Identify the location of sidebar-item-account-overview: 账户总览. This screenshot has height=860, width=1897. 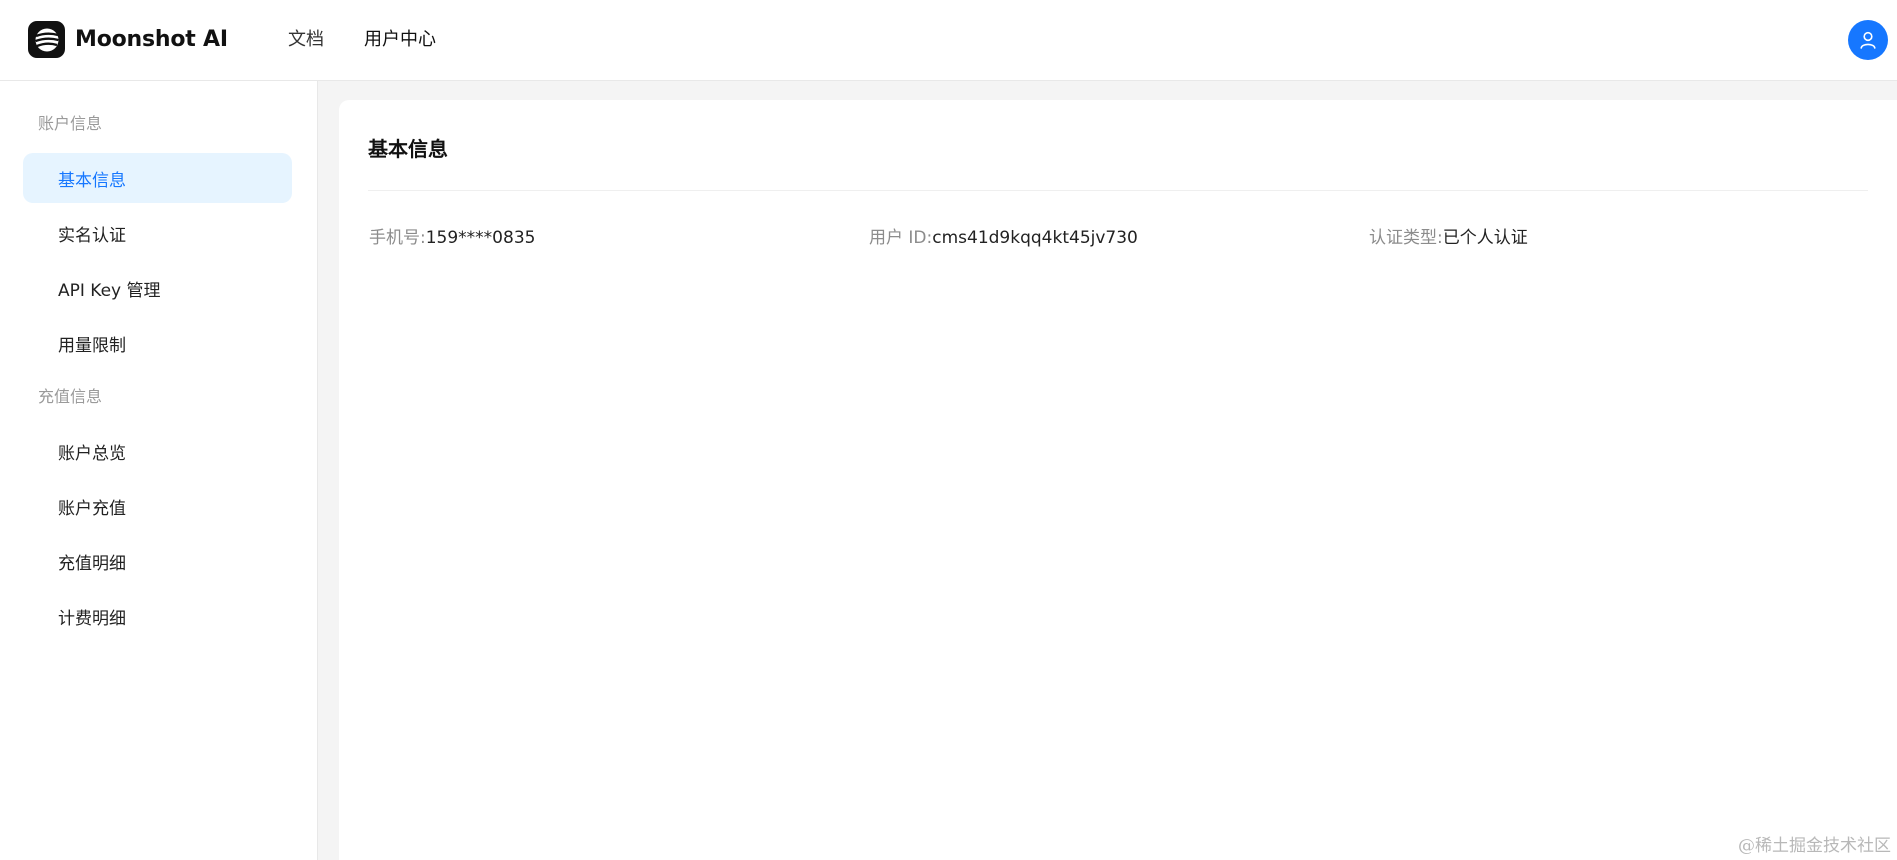
(157, 451).